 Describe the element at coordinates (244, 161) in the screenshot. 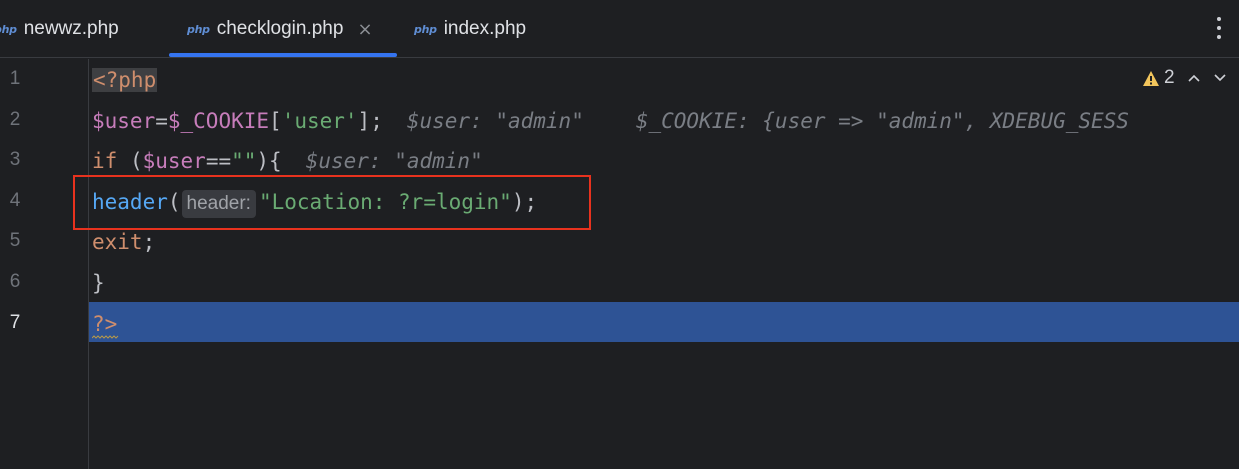

I see `string-literal: ""` at that location.